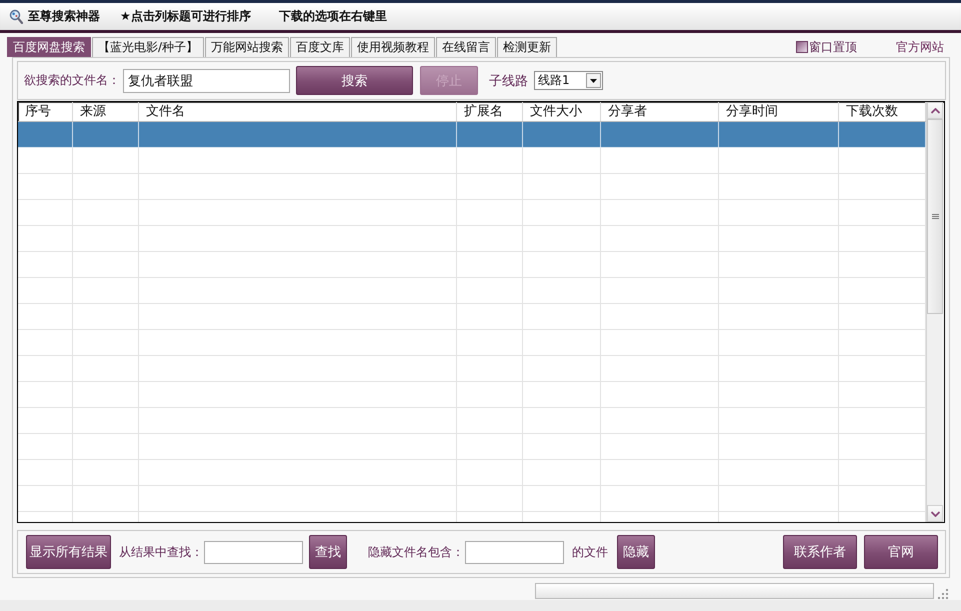 This screenshot has width=961, height=611. Describe the element at coordinates (820, 552) in the screenshot. I see `contact-author-button: 联系作者` at that location.